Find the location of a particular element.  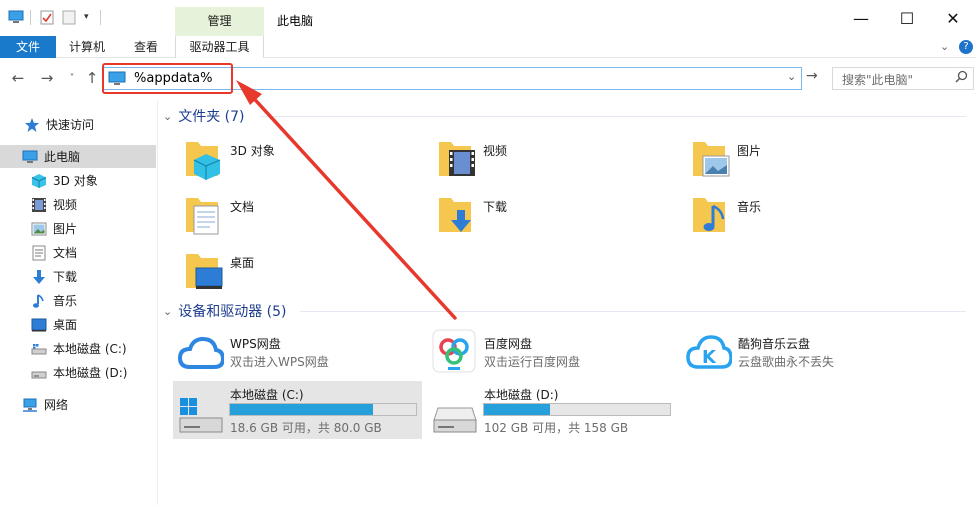

sidebar-item-pictures: 图片 is located at coordinates (78, 228).